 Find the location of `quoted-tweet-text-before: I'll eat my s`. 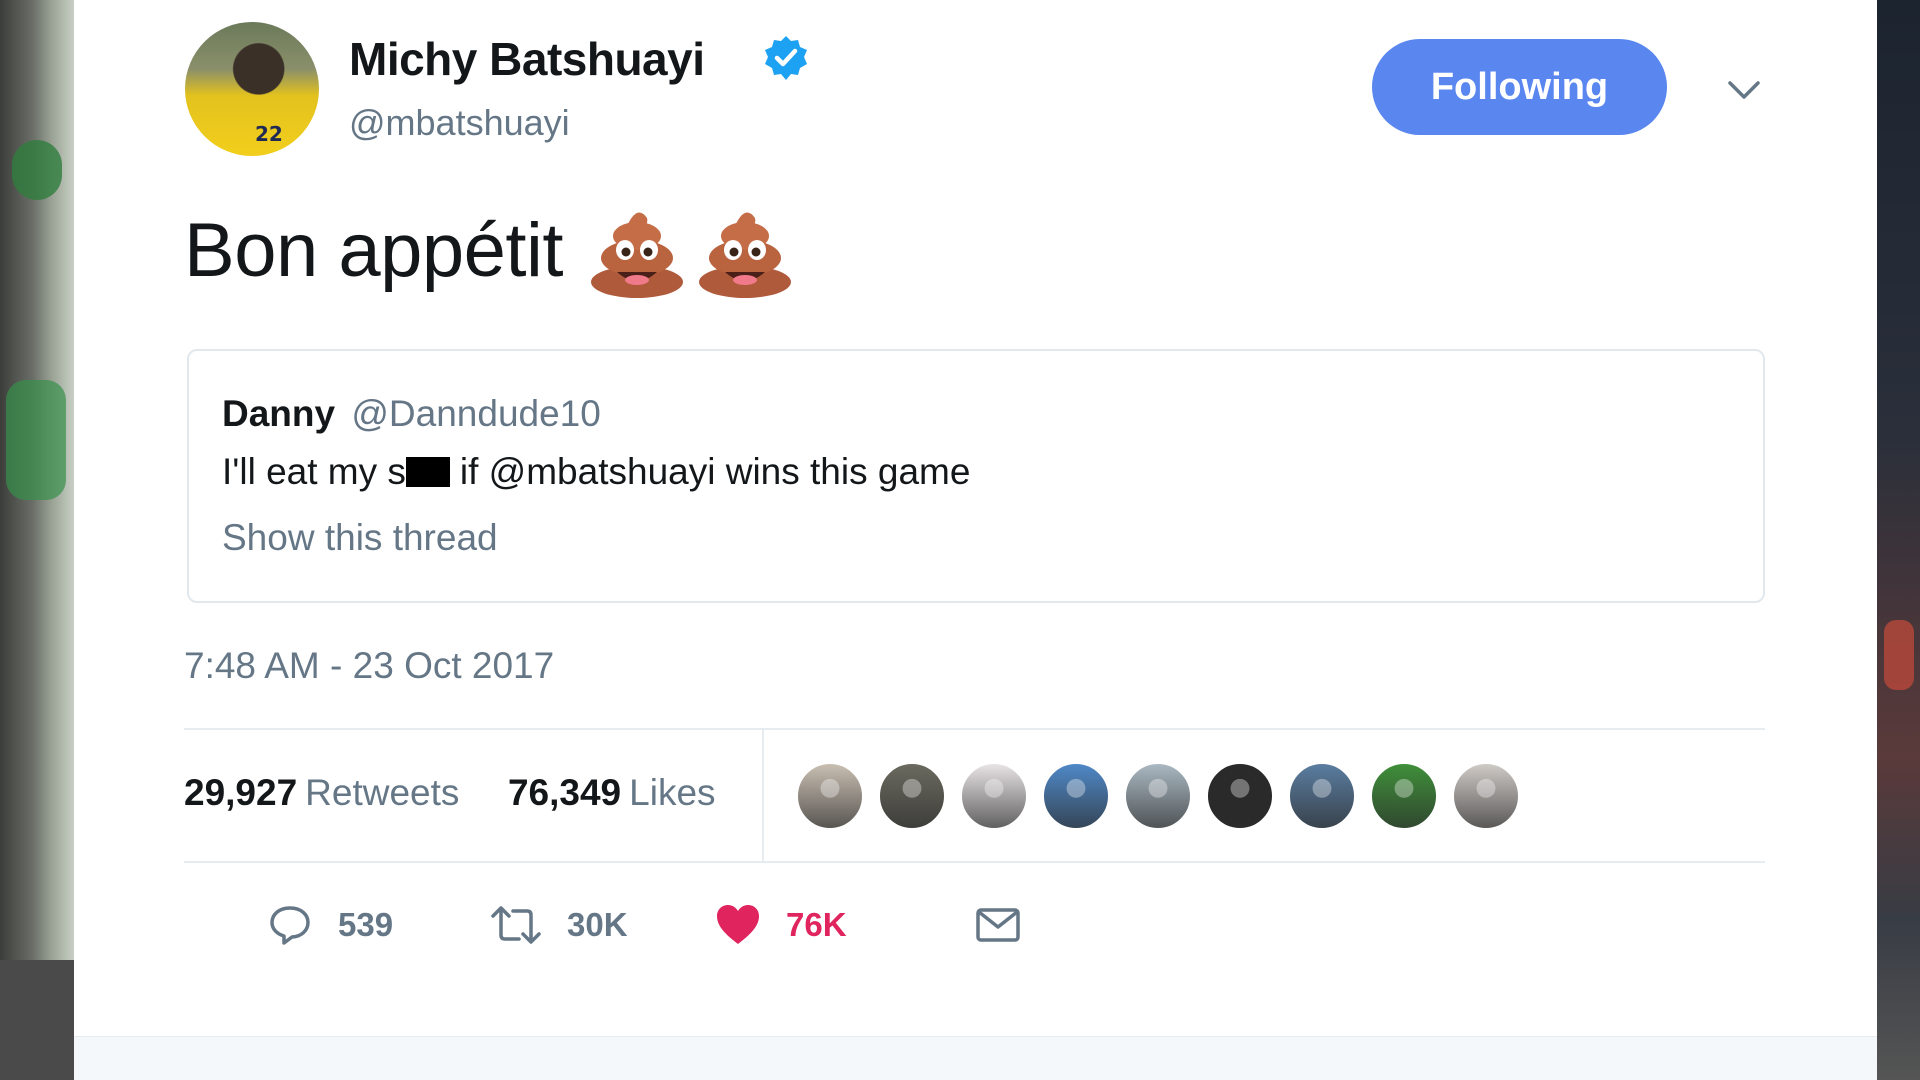

quoted-tweet-text-before: I'll eat my s is located at coordinates (314, 471).